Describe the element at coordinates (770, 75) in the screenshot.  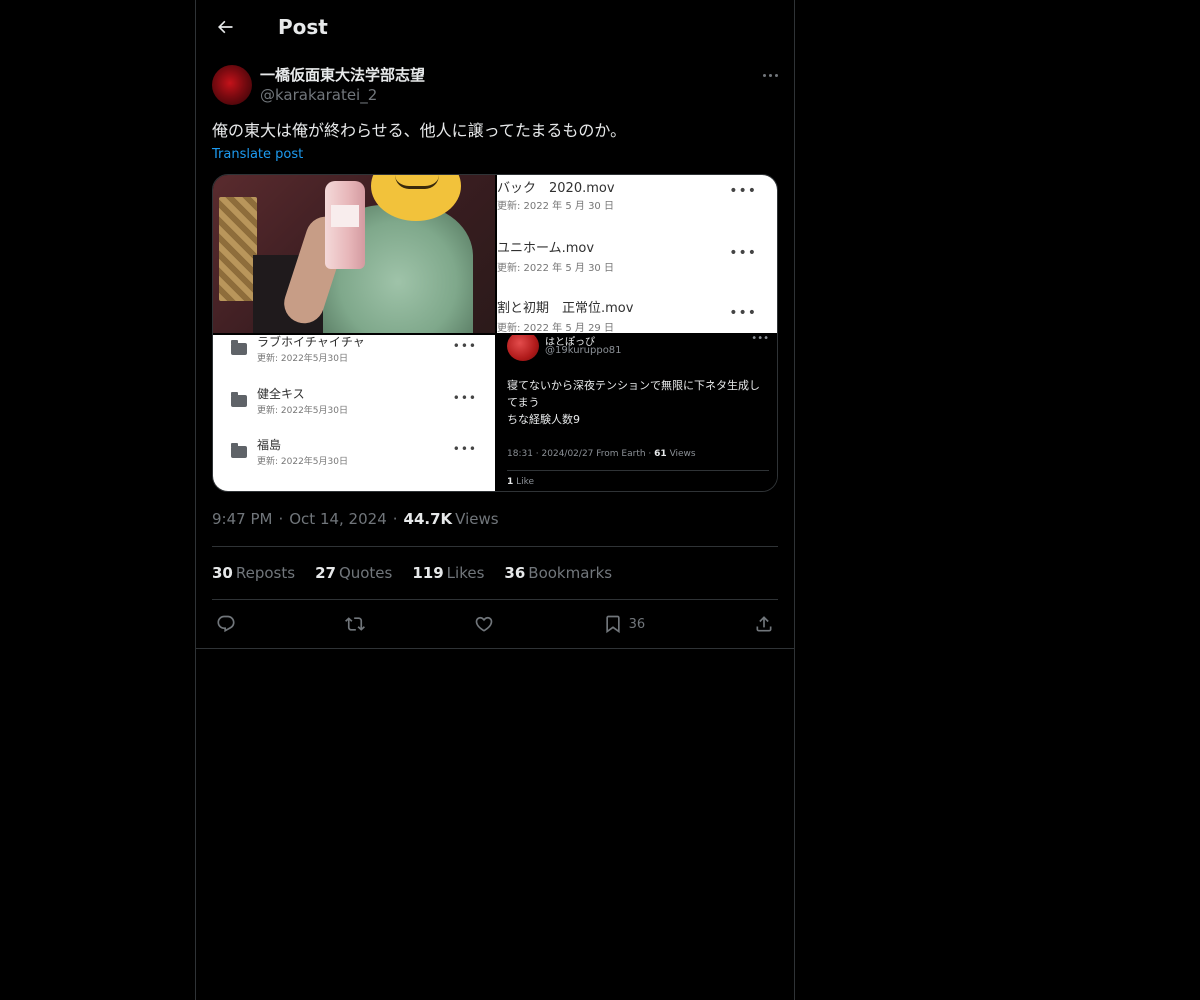
I see `more-options-button` at that location.